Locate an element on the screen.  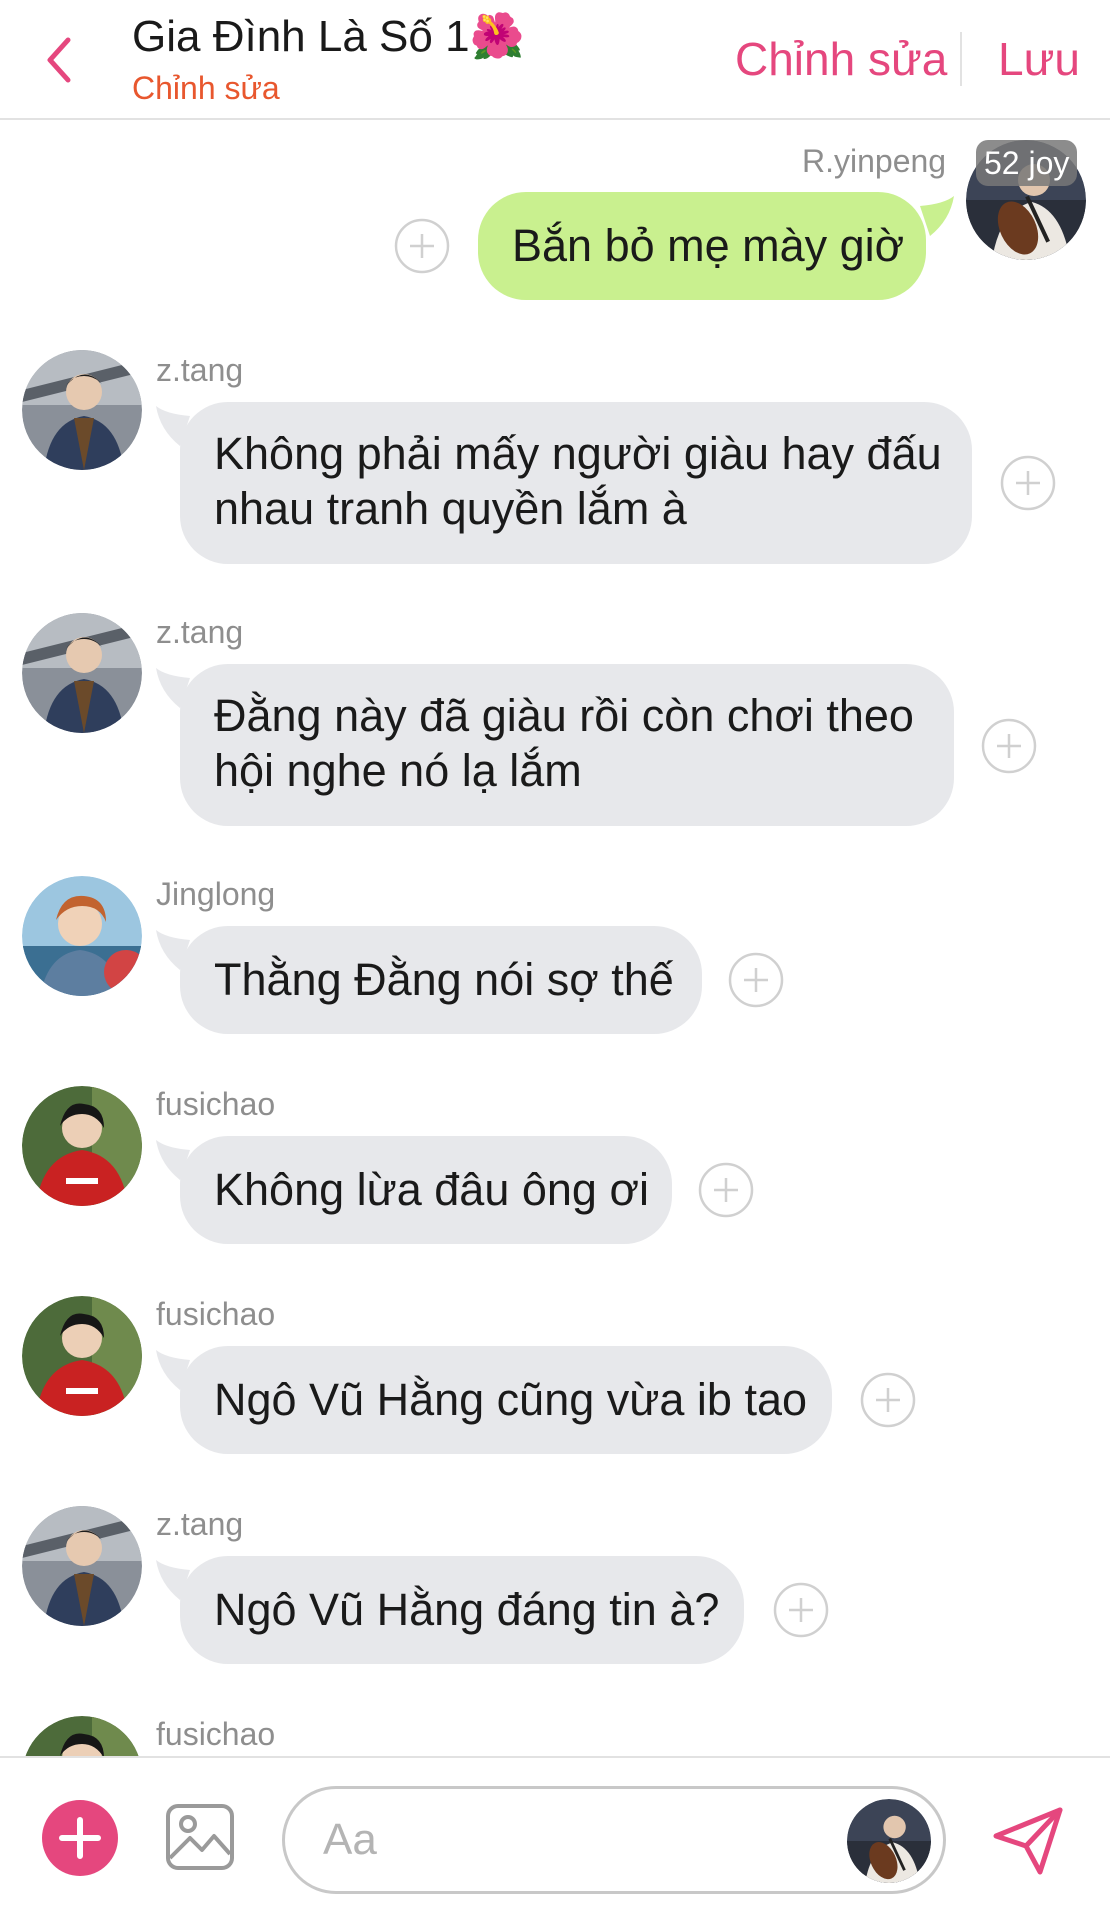
message-text: hội nghe nó lạ lắm is located at coordinates (398, 770).